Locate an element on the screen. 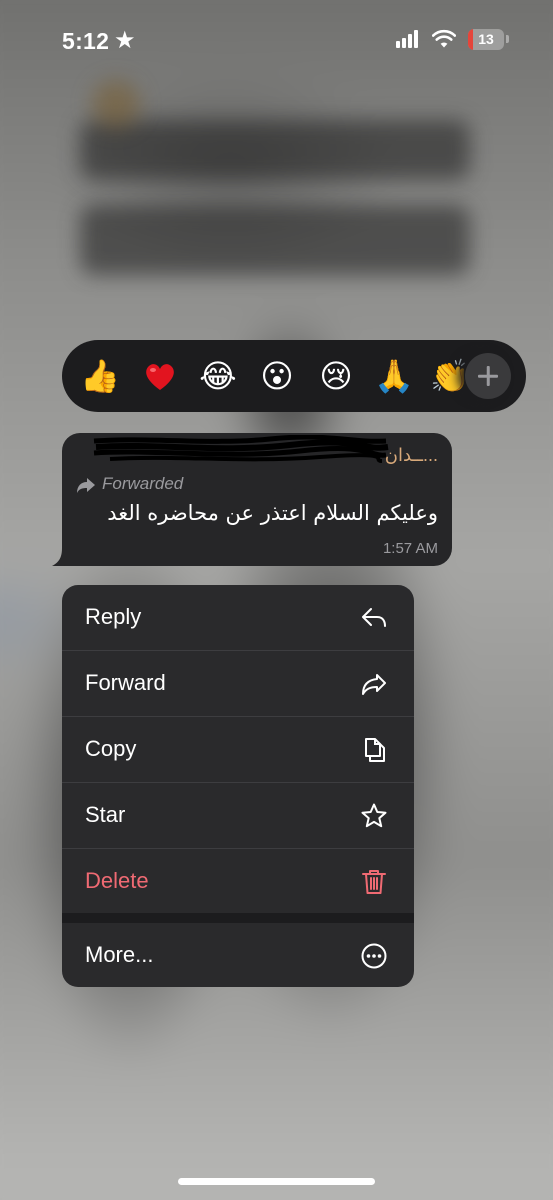 This screenshot has width=553, height=1200. reaction-red-heart is located at coordinates (160, 376).